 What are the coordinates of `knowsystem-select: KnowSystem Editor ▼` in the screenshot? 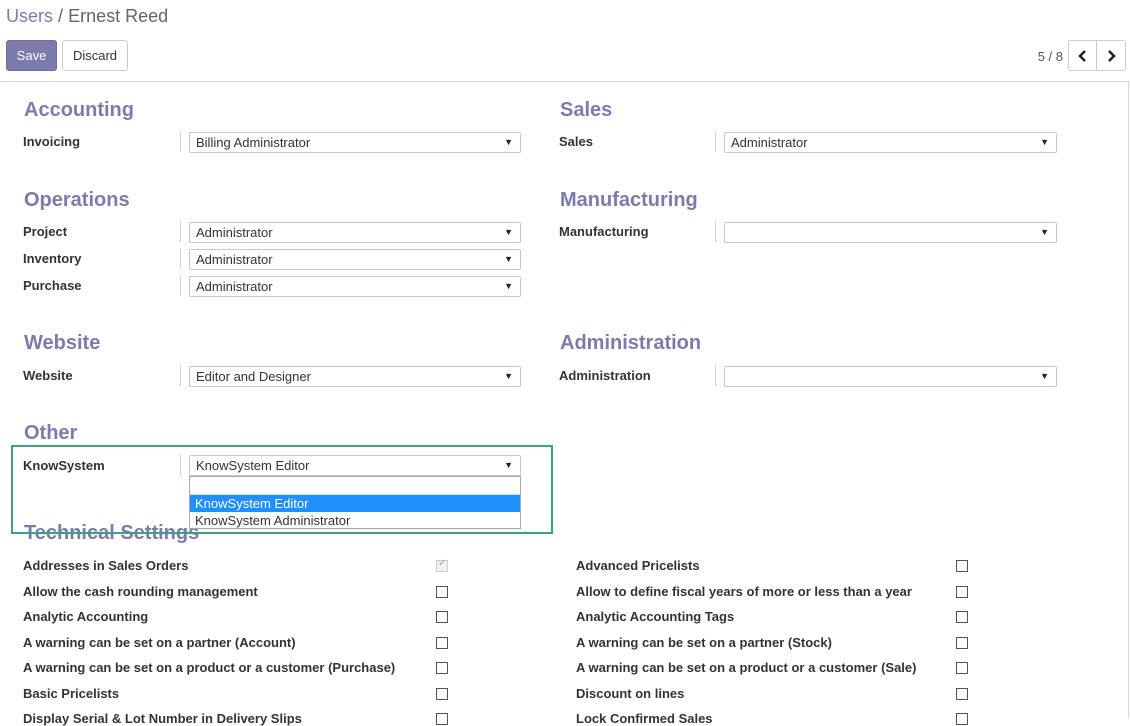 It's located at (355, 465).